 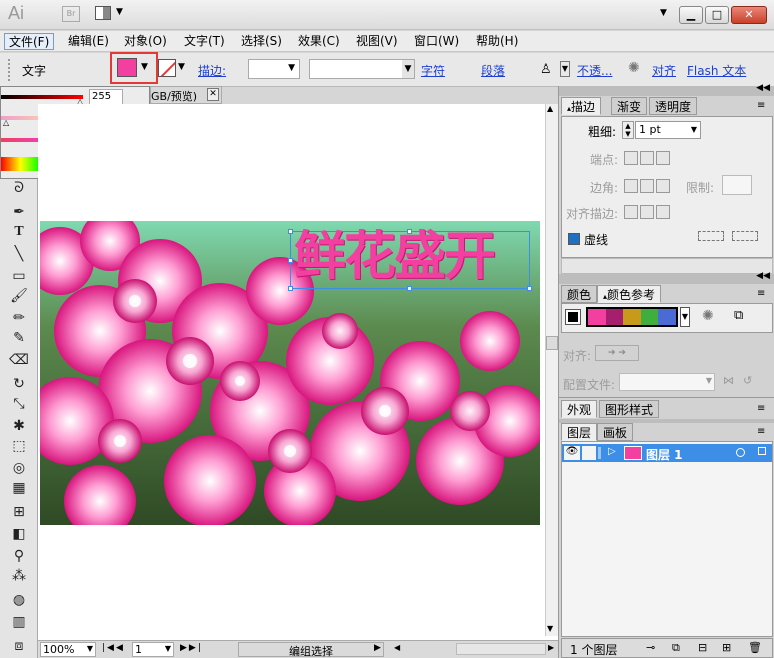 I want to click on tab-color: 颜色, so click(x=579, y=294).